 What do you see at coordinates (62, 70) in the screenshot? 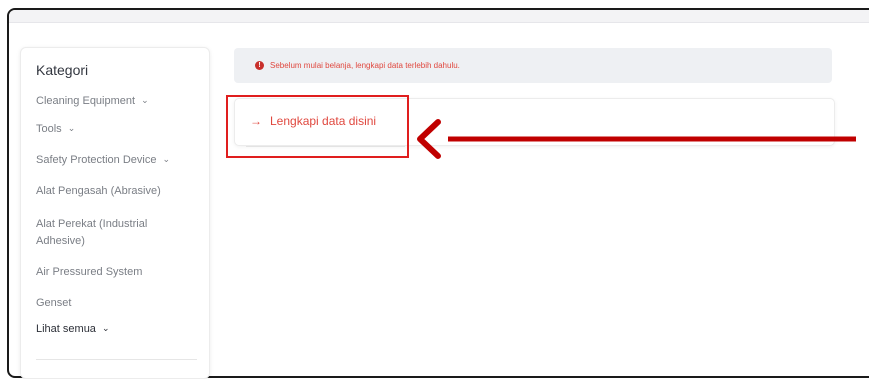
I see `sidebar-title: Kategori` at bounding box center [62, 70].